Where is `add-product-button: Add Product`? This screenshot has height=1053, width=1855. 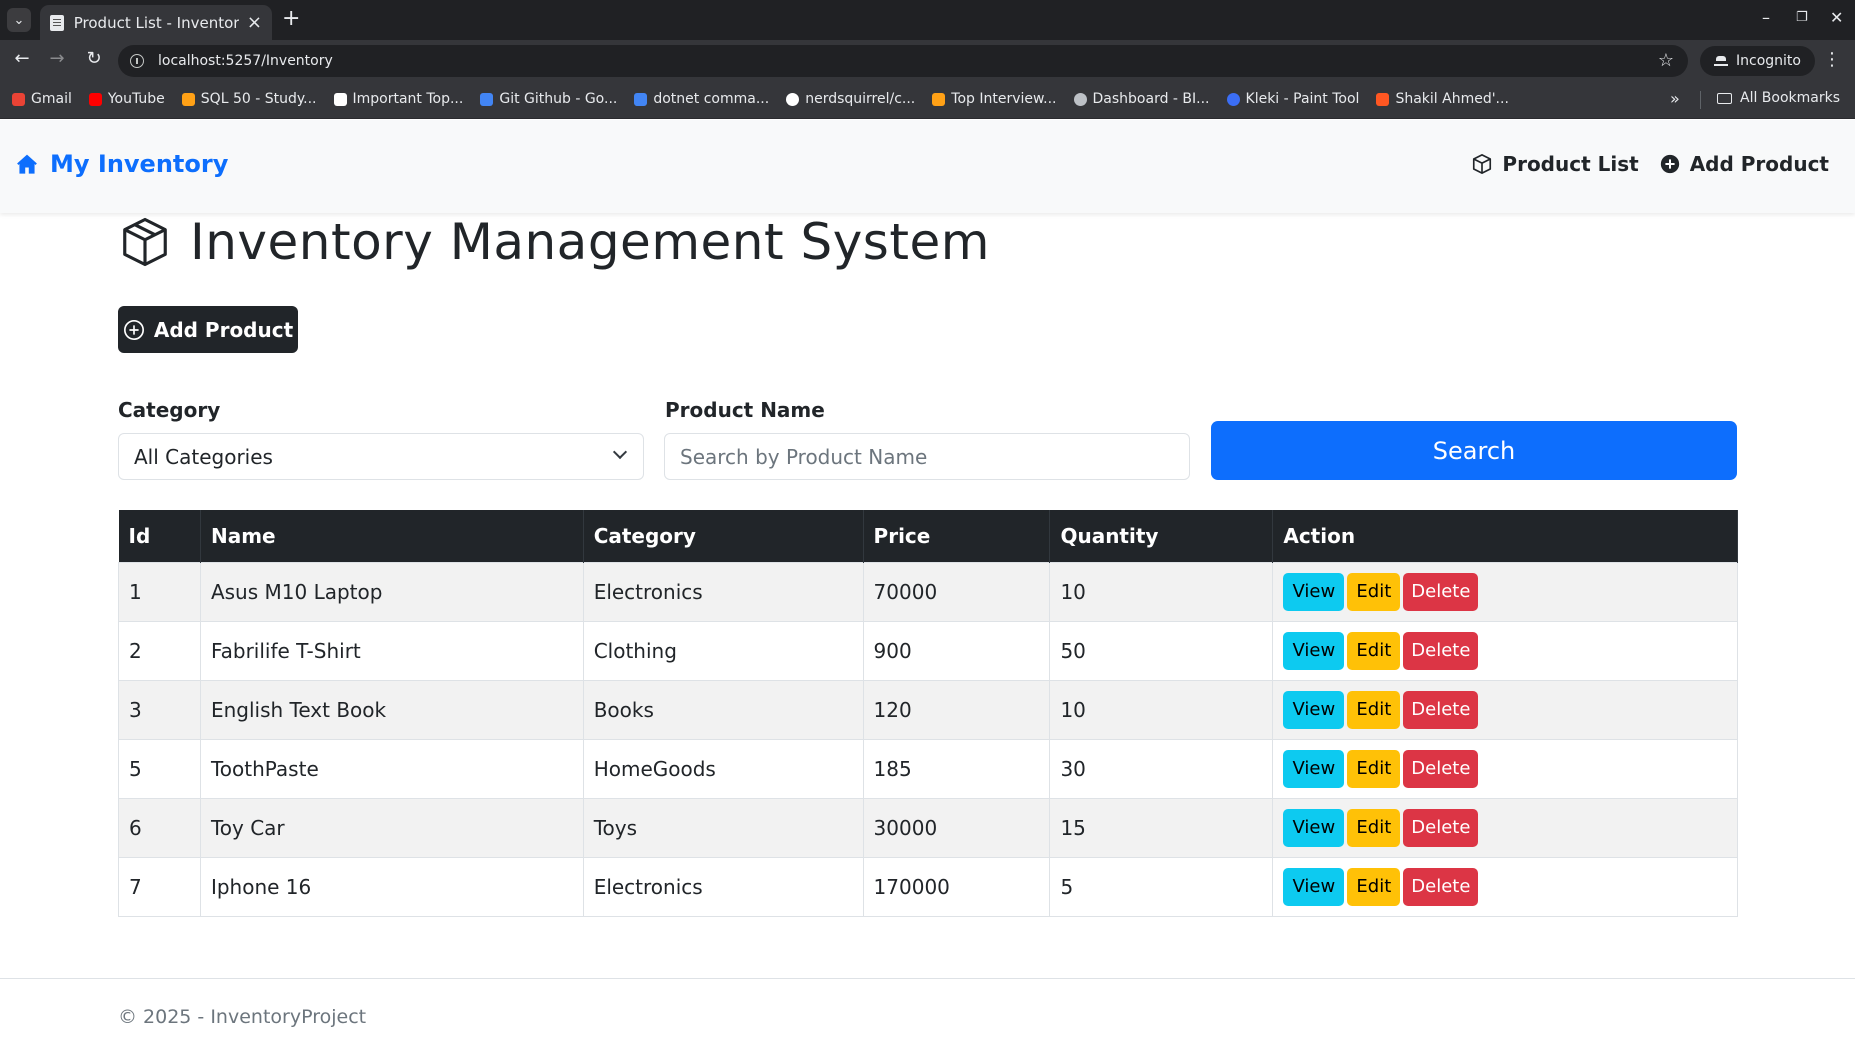 add-product-button: Add Product is located at coordinates (208, 329).